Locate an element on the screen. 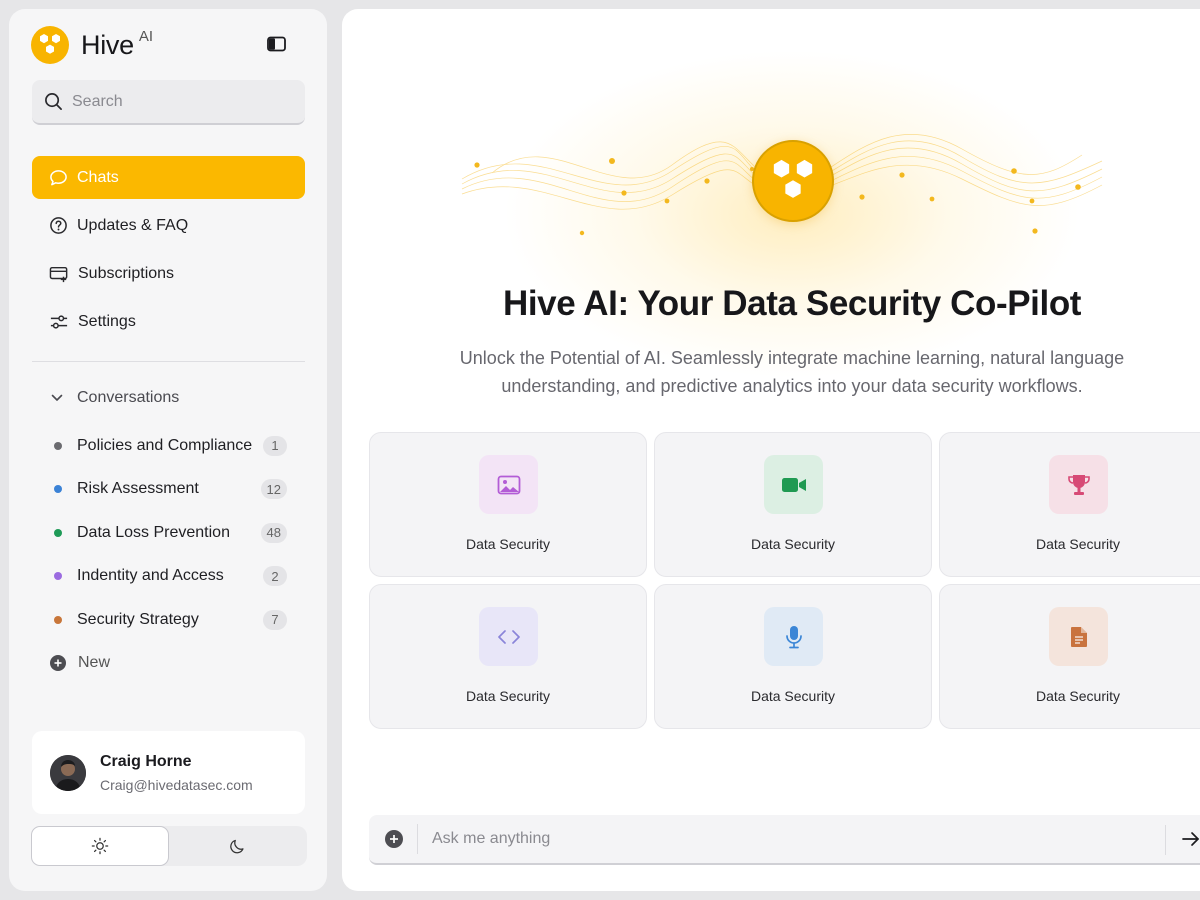 Image resolution: width=1200 pixels, height=900 pixels. video-camera-icon is located at coordinates (793, 484).